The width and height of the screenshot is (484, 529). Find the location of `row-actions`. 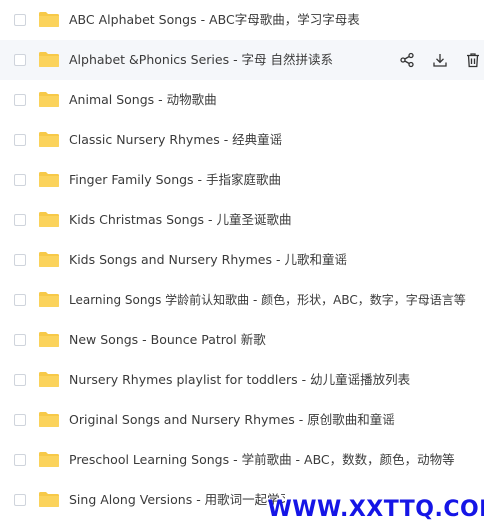

row-actions is located at coordinates (433, 60).